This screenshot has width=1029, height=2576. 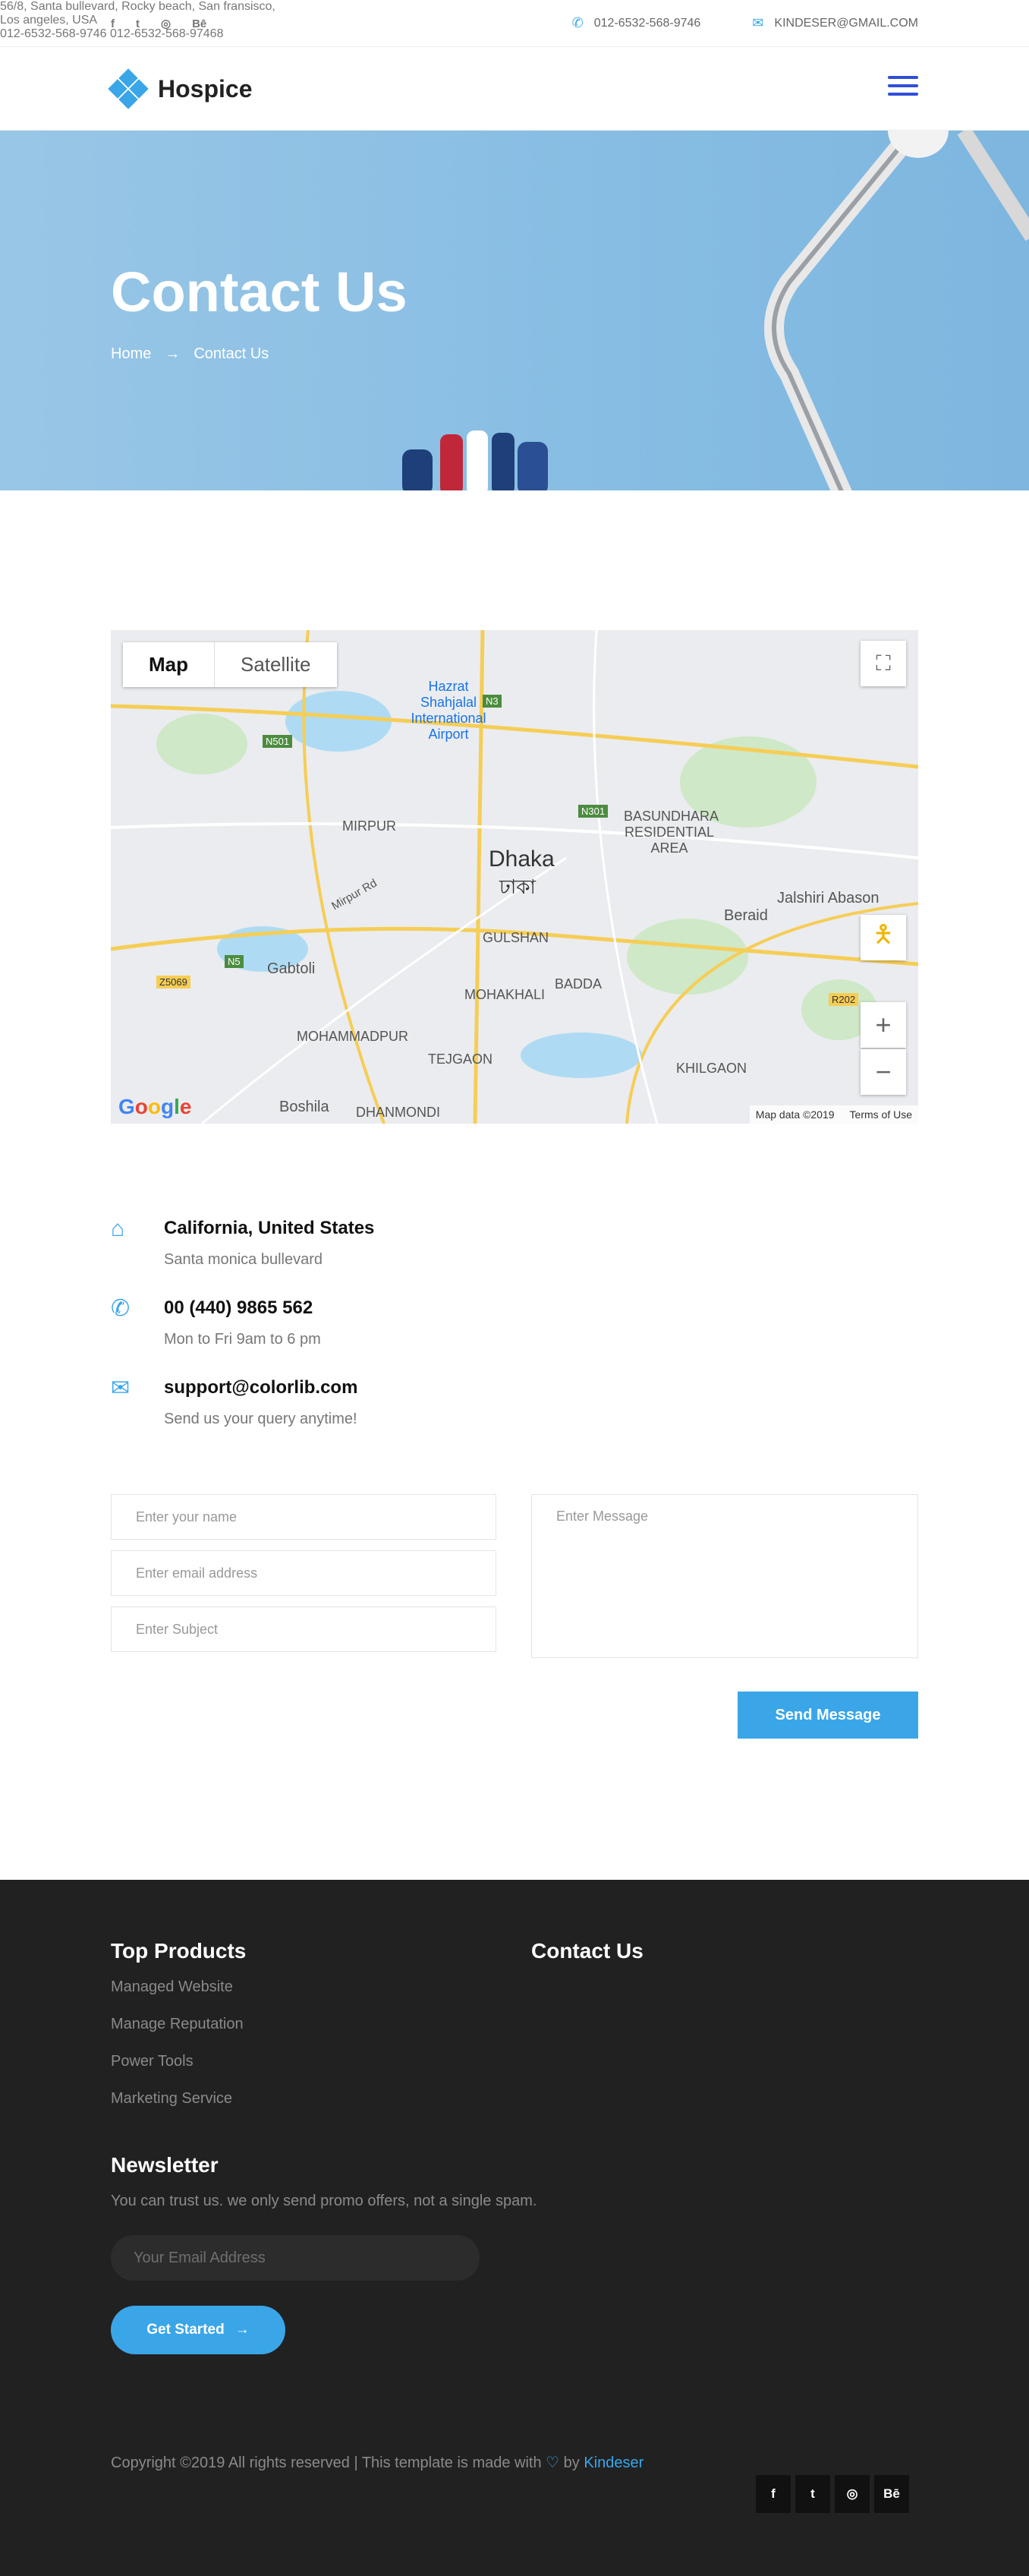 What do you see at coordinates (844, 999) in the screenshot?
I see `map-label: R202` at bounding box center [844, 999].